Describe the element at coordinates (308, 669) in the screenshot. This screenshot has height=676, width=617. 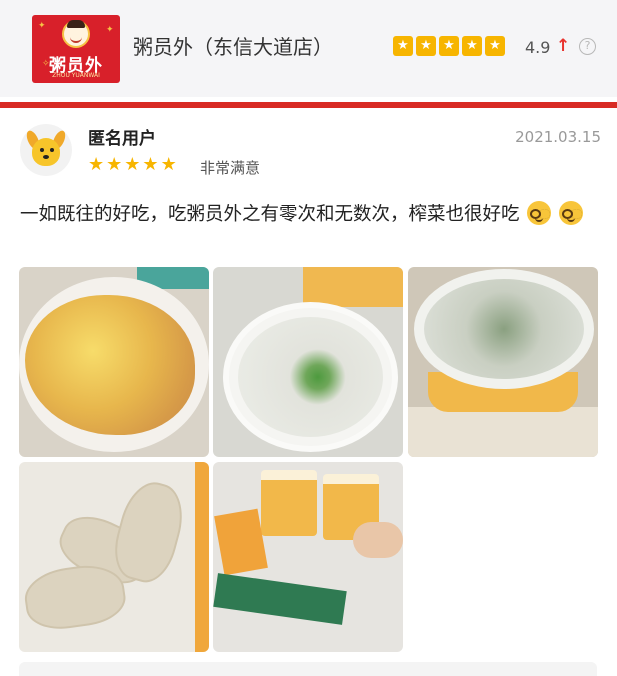
I see `next-section-edge` at that location.